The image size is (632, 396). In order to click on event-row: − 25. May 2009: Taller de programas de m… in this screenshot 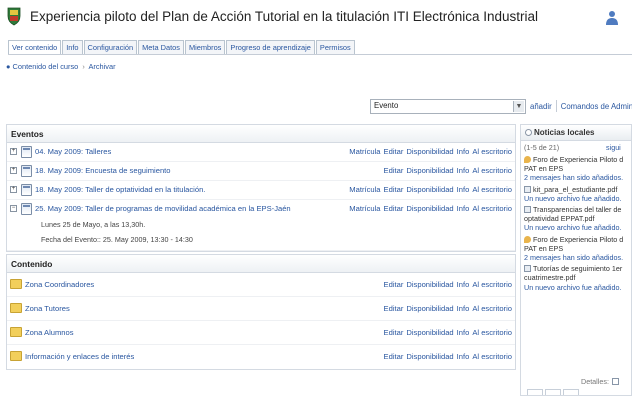, I will do `click(261, 225)`.